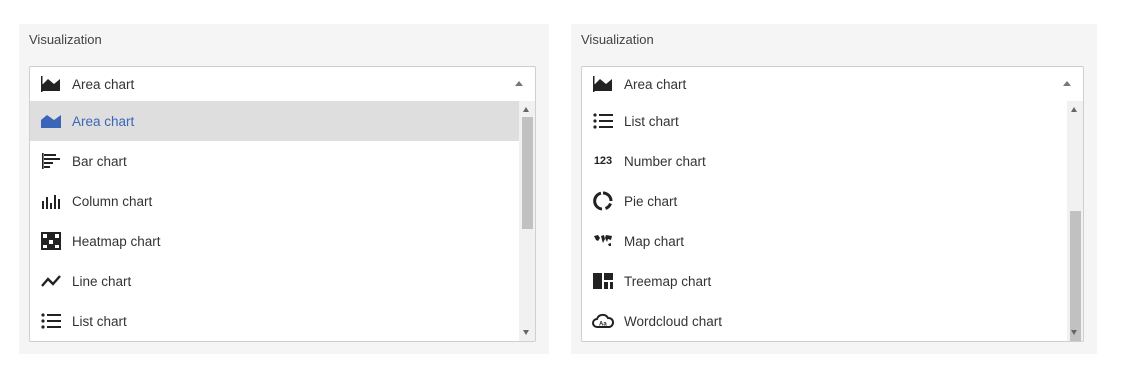  I want to click on option-heatmap-chart: Heatmap chart, so click(274, 241).